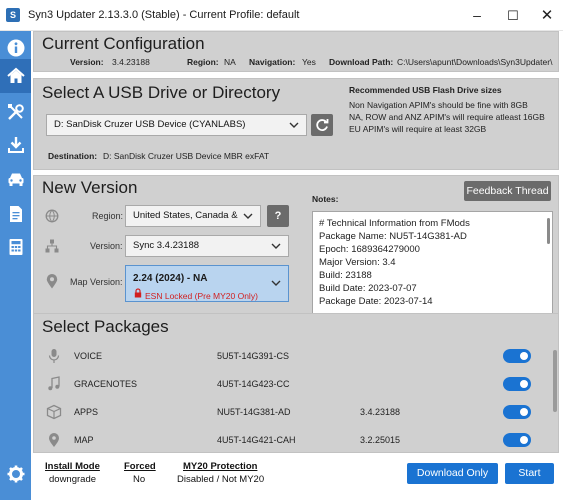  I want to click on region-value: NA, so click(230, 62).